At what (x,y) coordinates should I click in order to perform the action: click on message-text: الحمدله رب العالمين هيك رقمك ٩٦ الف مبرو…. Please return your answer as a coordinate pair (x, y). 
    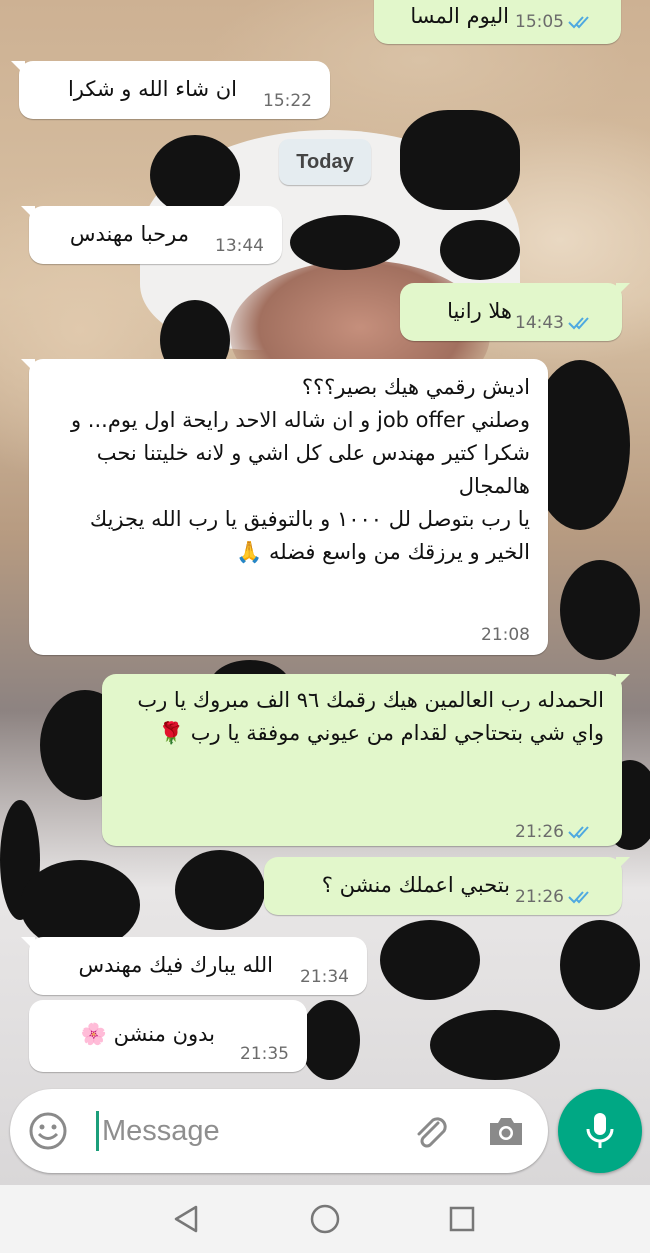
    Looking at the image, I should click on (370, 716).